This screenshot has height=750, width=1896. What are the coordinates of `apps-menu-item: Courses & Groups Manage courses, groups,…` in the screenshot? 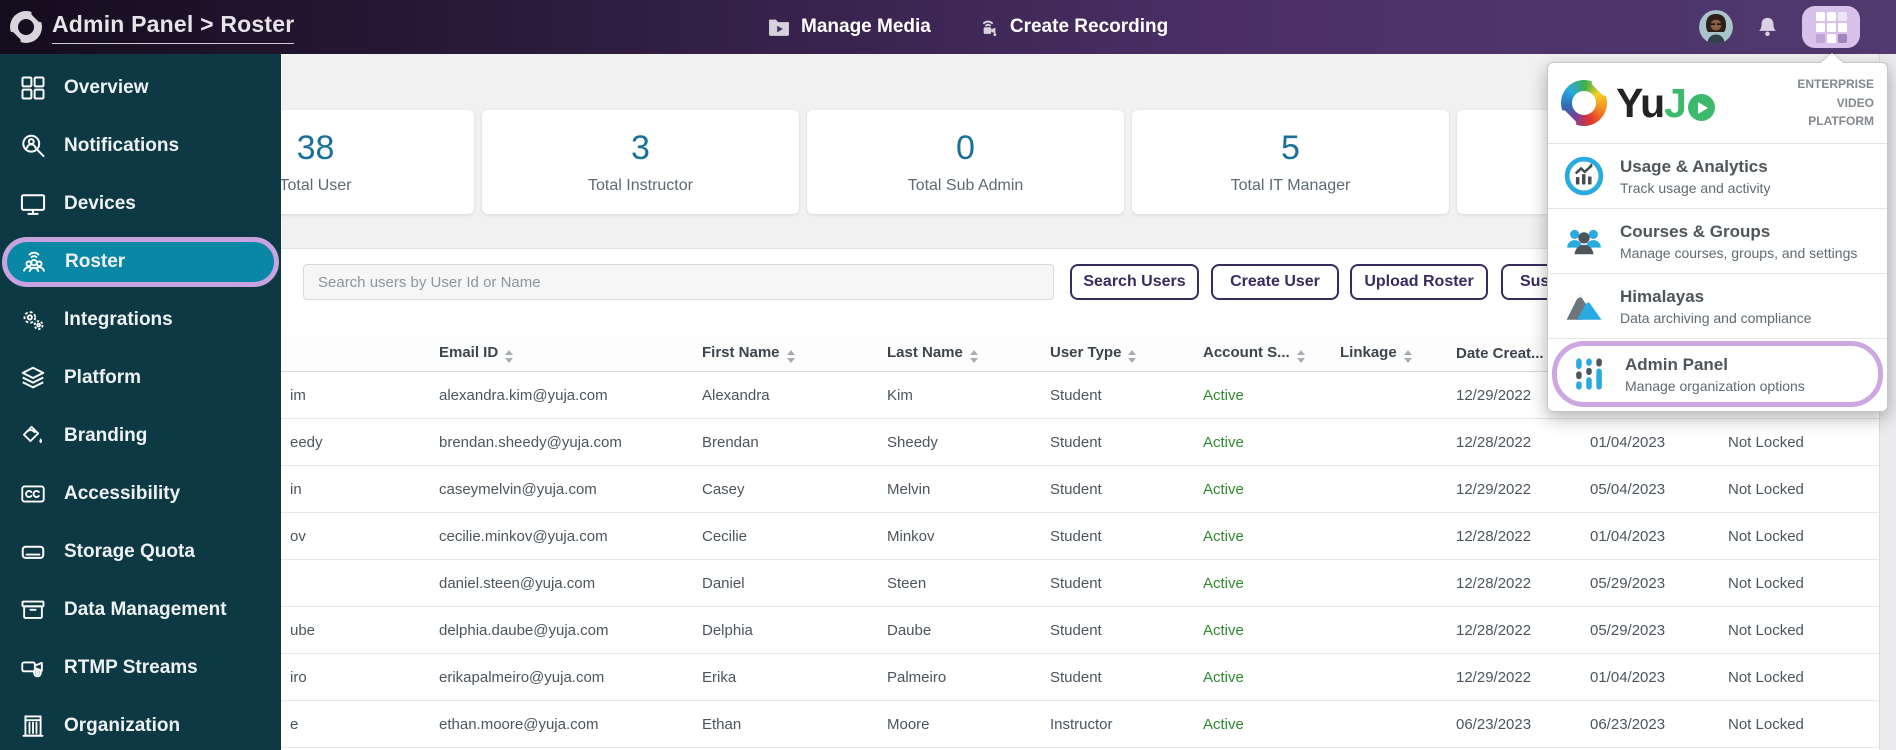 It's located at (1717, 241).